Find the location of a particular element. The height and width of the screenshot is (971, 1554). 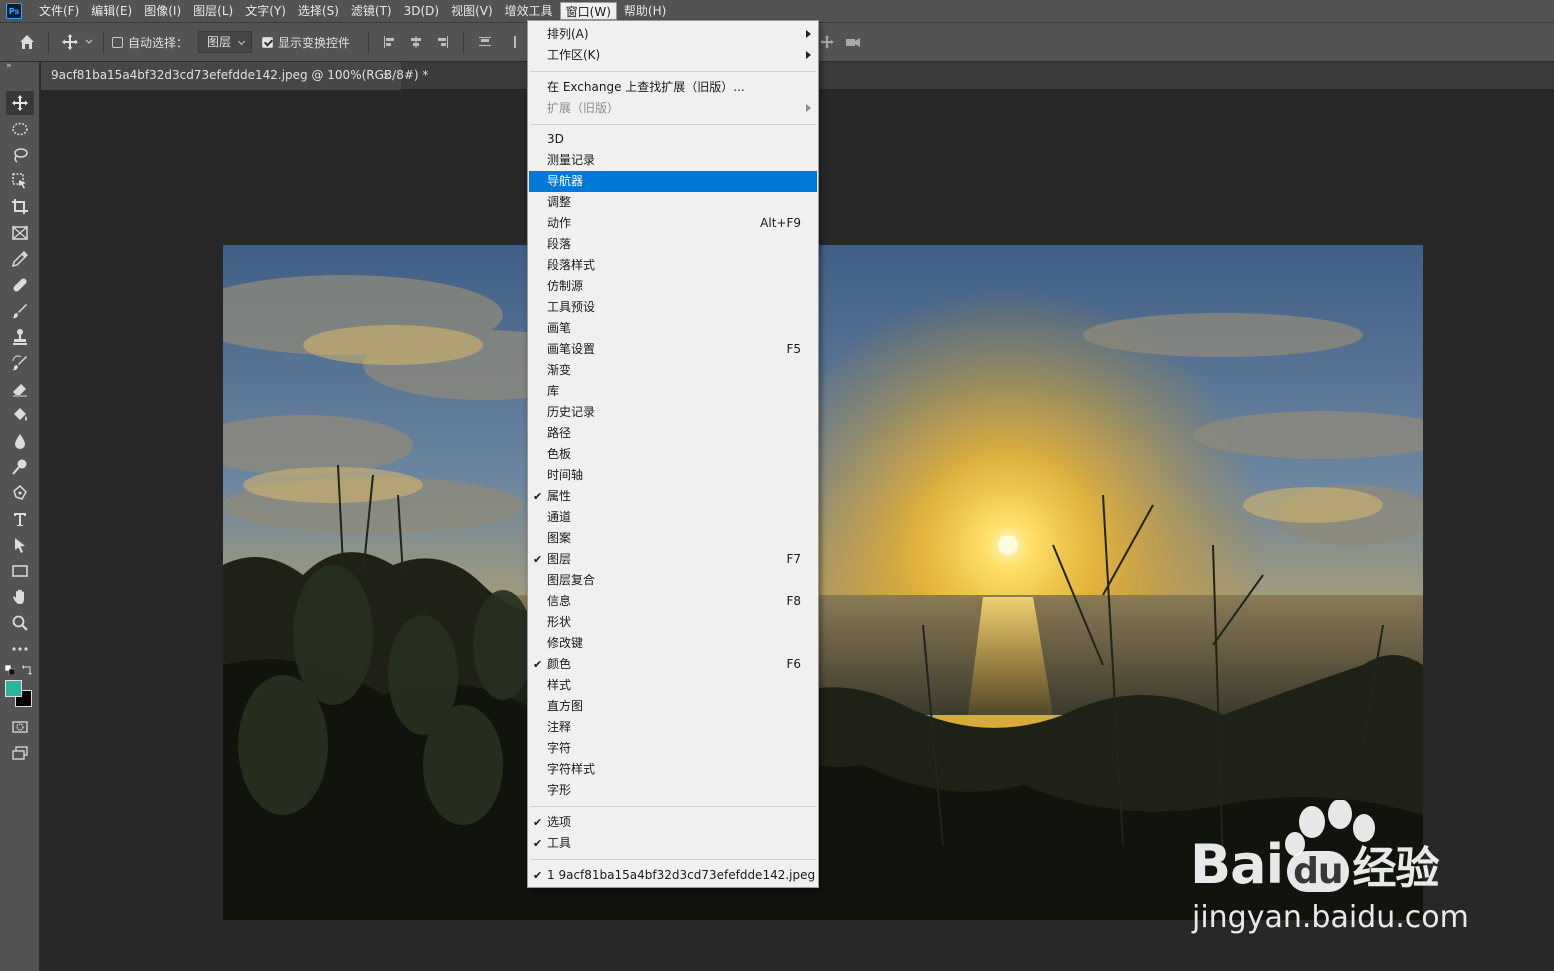

clone-stamp-tool is located at coordinates (20, 337).